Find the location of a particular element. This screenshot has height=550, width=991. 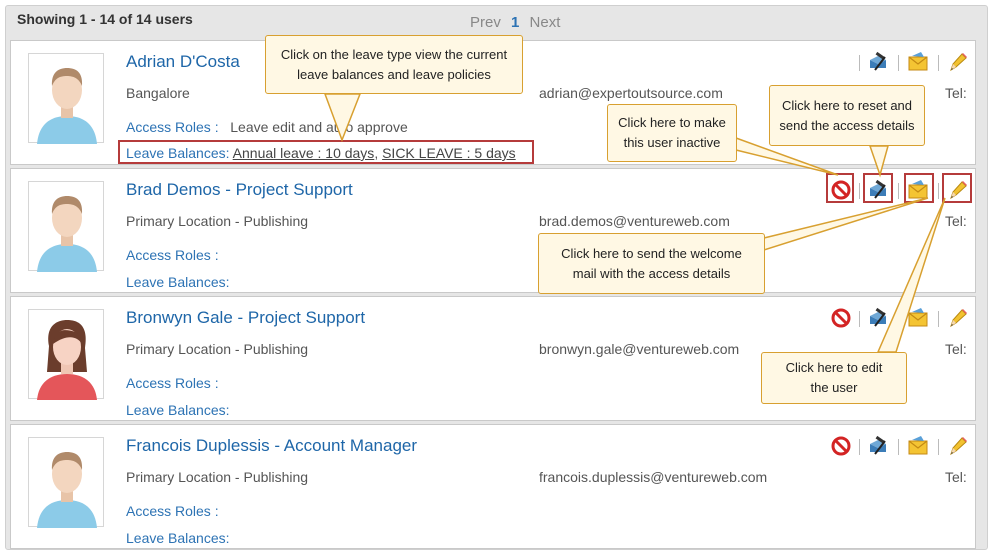

inactive-callout: Click here to make this user inactive is located at coordinates (672, 133).